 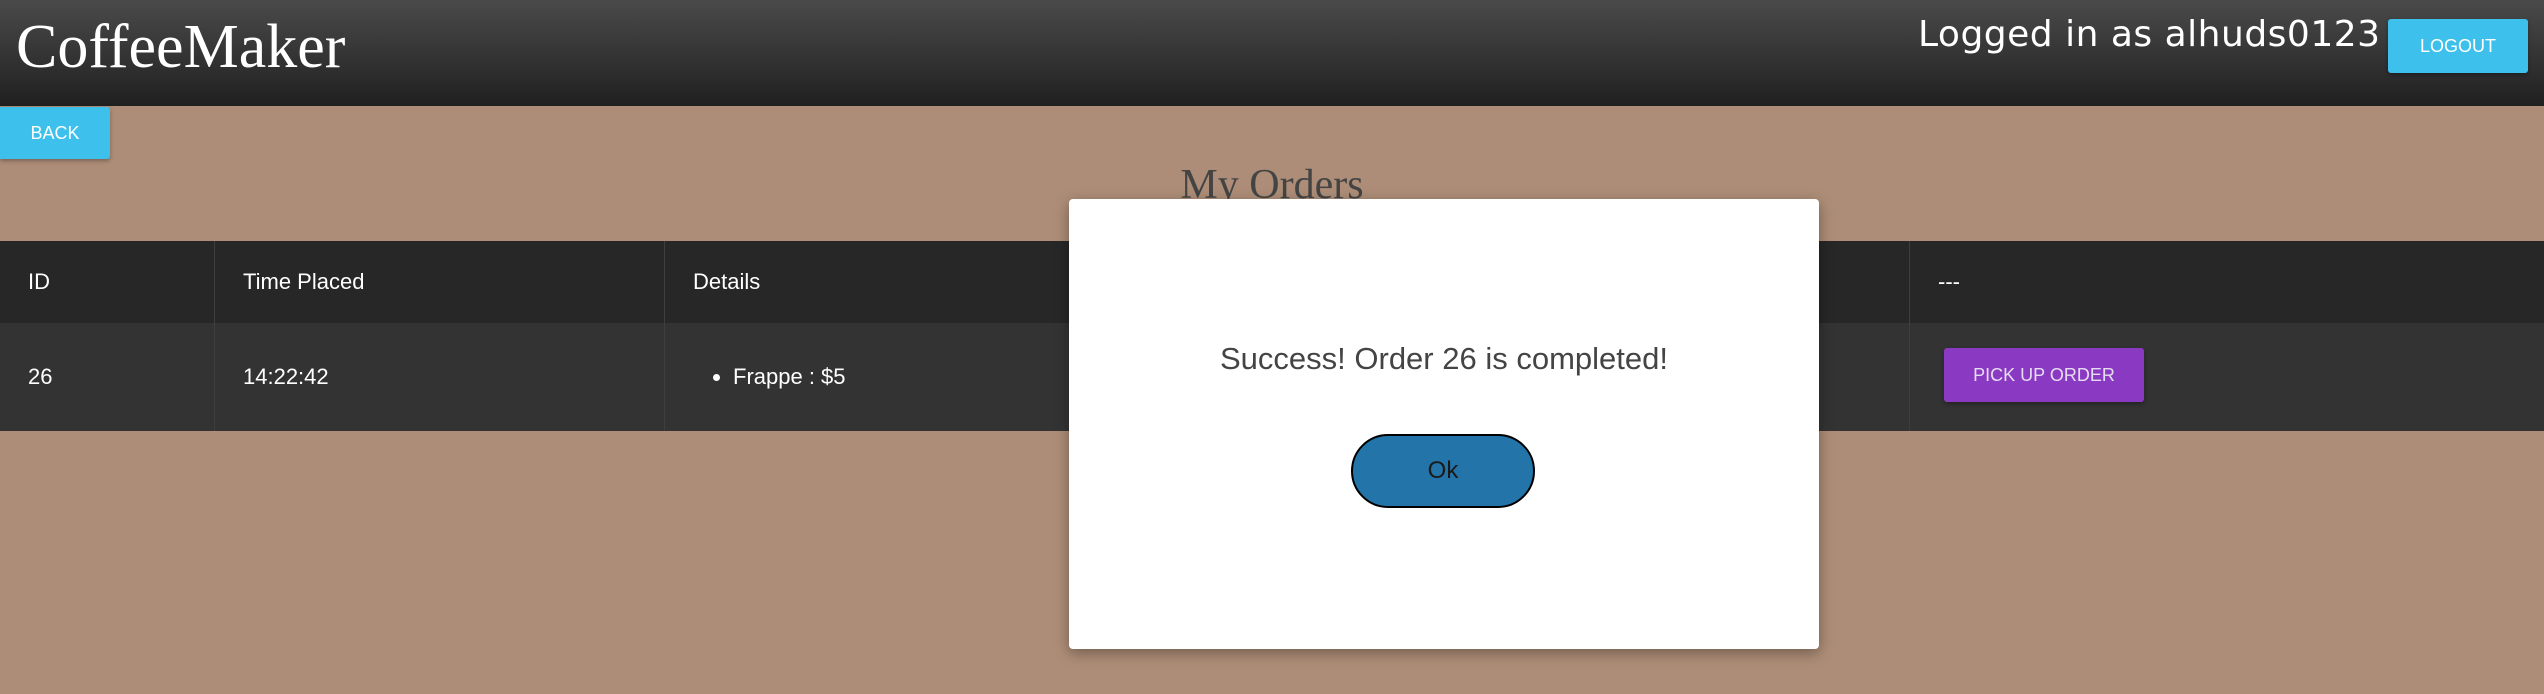 What do you see at coordinates (107, 377) in the screenshot?
I see `cell-id: 26` at bounding box center [107, 377].